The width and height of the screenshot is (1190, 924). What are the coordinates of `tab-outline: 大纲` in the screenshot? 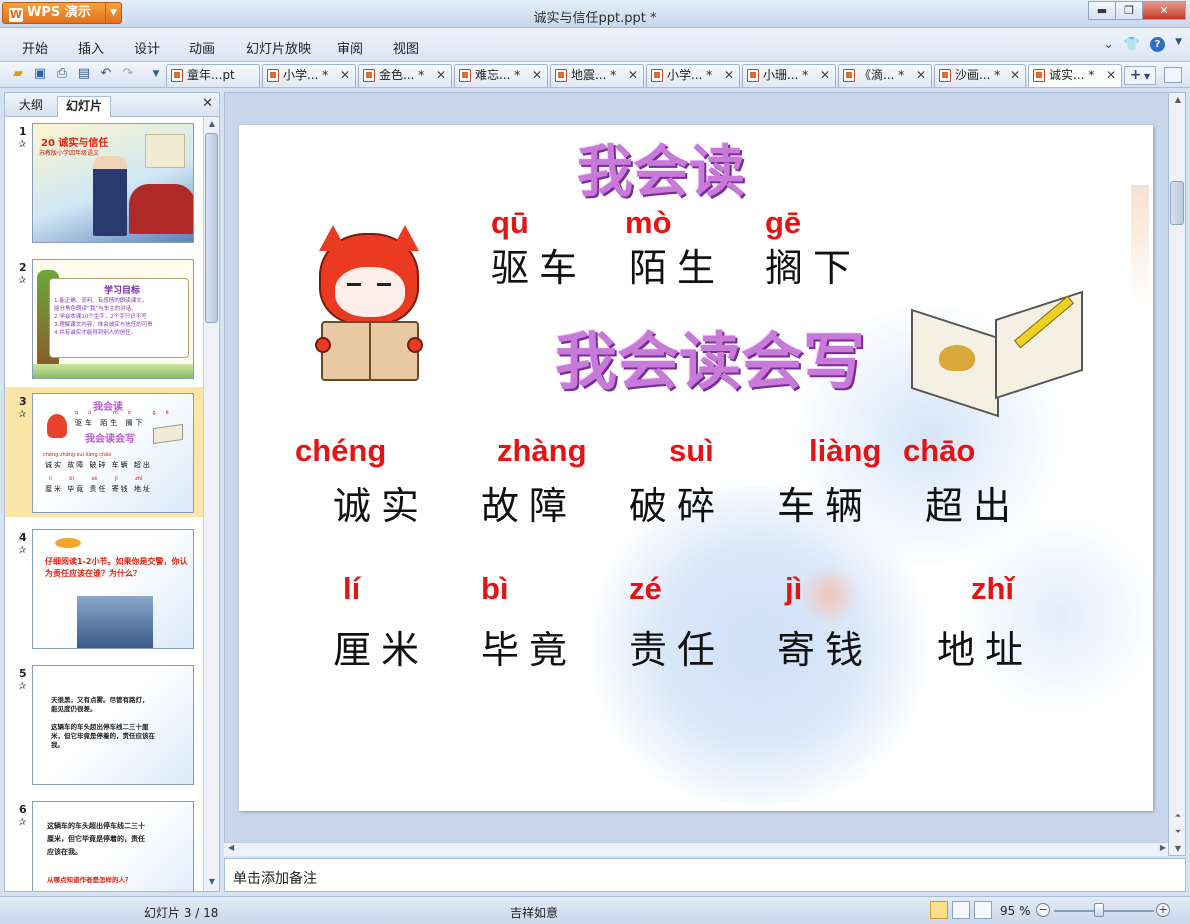 It's located at (31, 106).